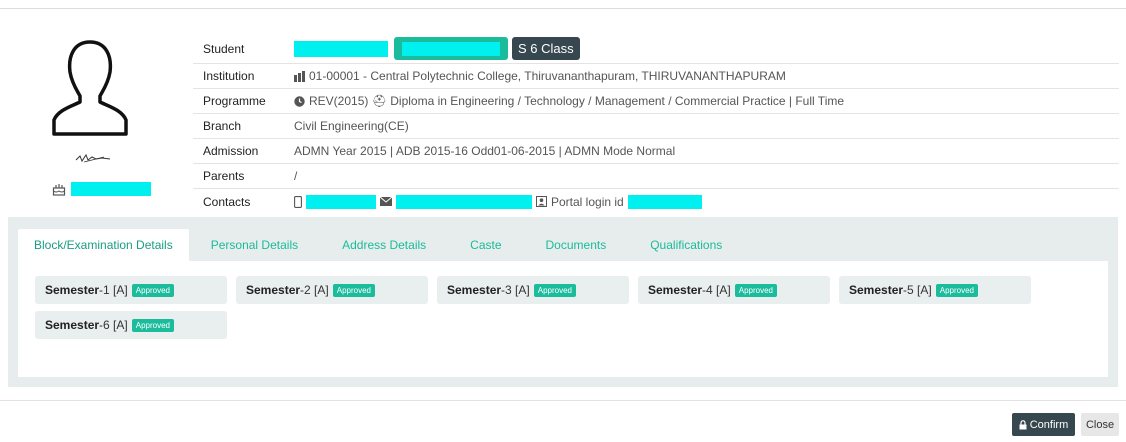 The width and height of the screenshot is (1126, 442). I want to click on portal-login-text: Portal login id, so click(587, 201).